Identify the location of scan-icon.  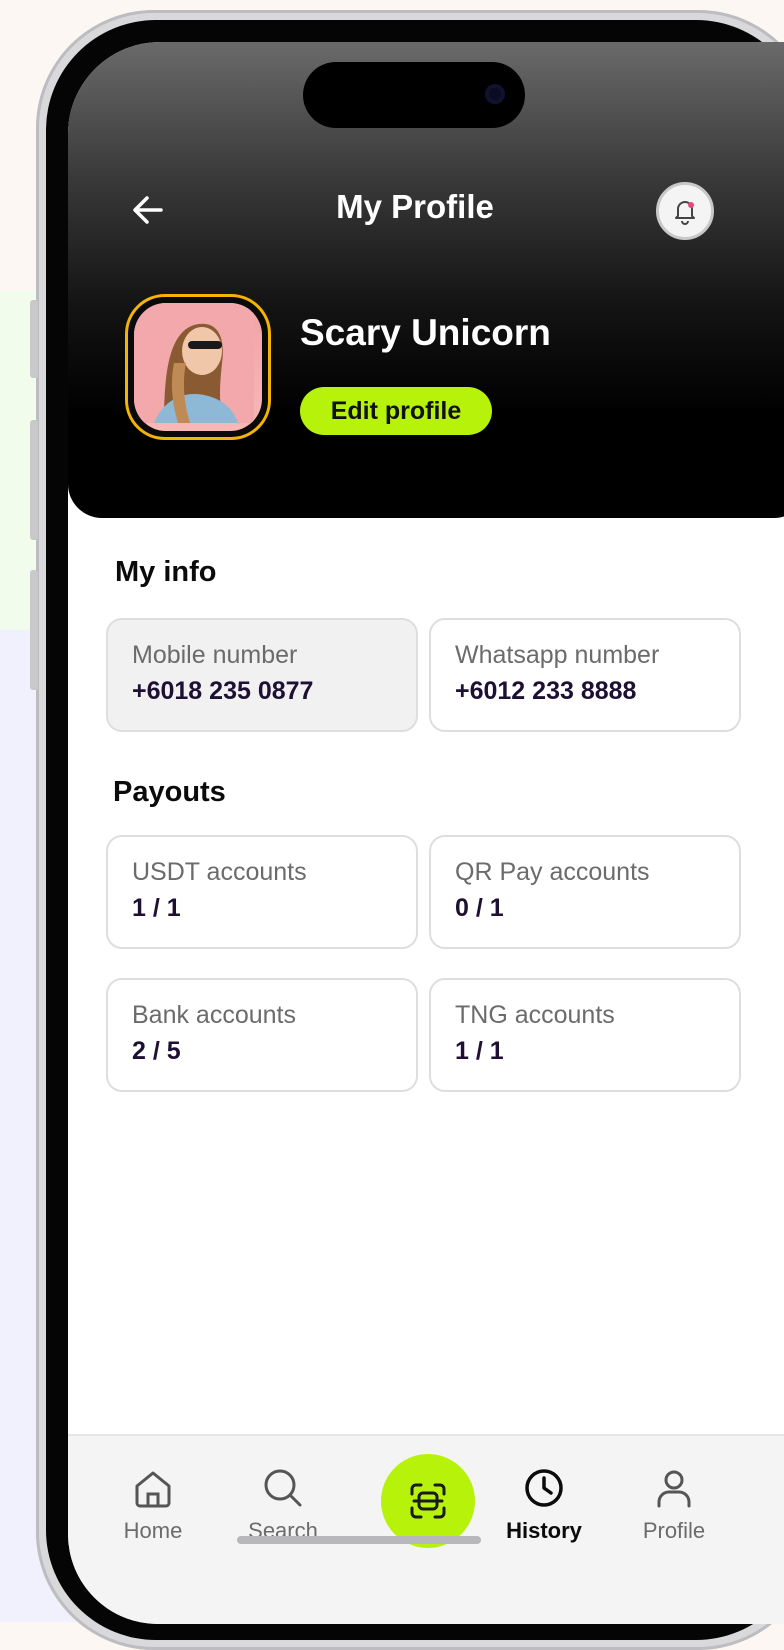
(428, 1501).